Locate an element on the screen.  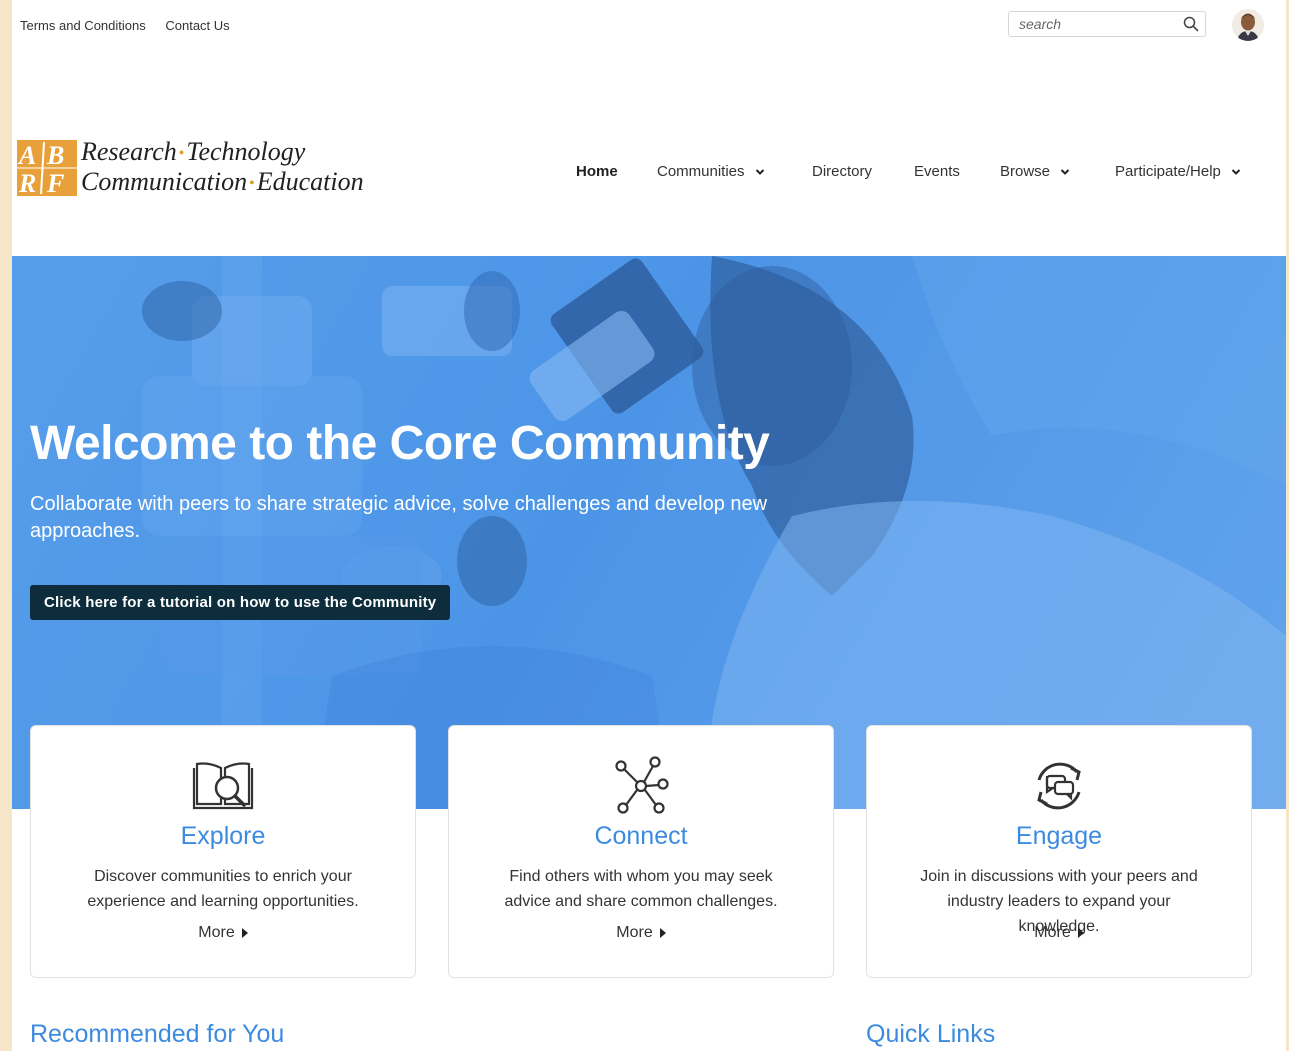
search-input is located at coordinates (1094, 24).